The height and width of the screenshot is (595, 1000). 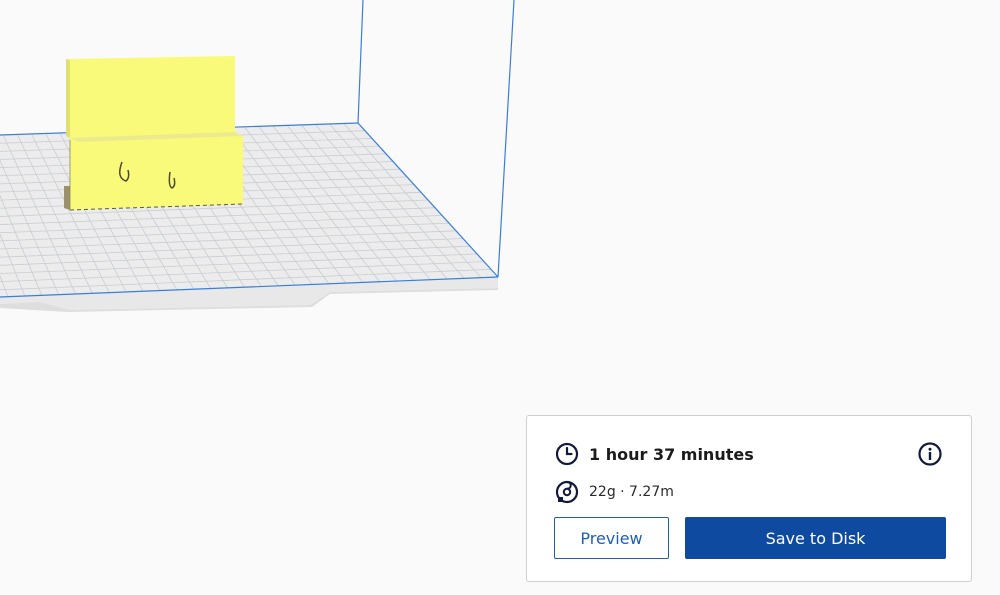 I want to click on print-time-row: 1 hour 37 minutes, so click(x=654, y=454).